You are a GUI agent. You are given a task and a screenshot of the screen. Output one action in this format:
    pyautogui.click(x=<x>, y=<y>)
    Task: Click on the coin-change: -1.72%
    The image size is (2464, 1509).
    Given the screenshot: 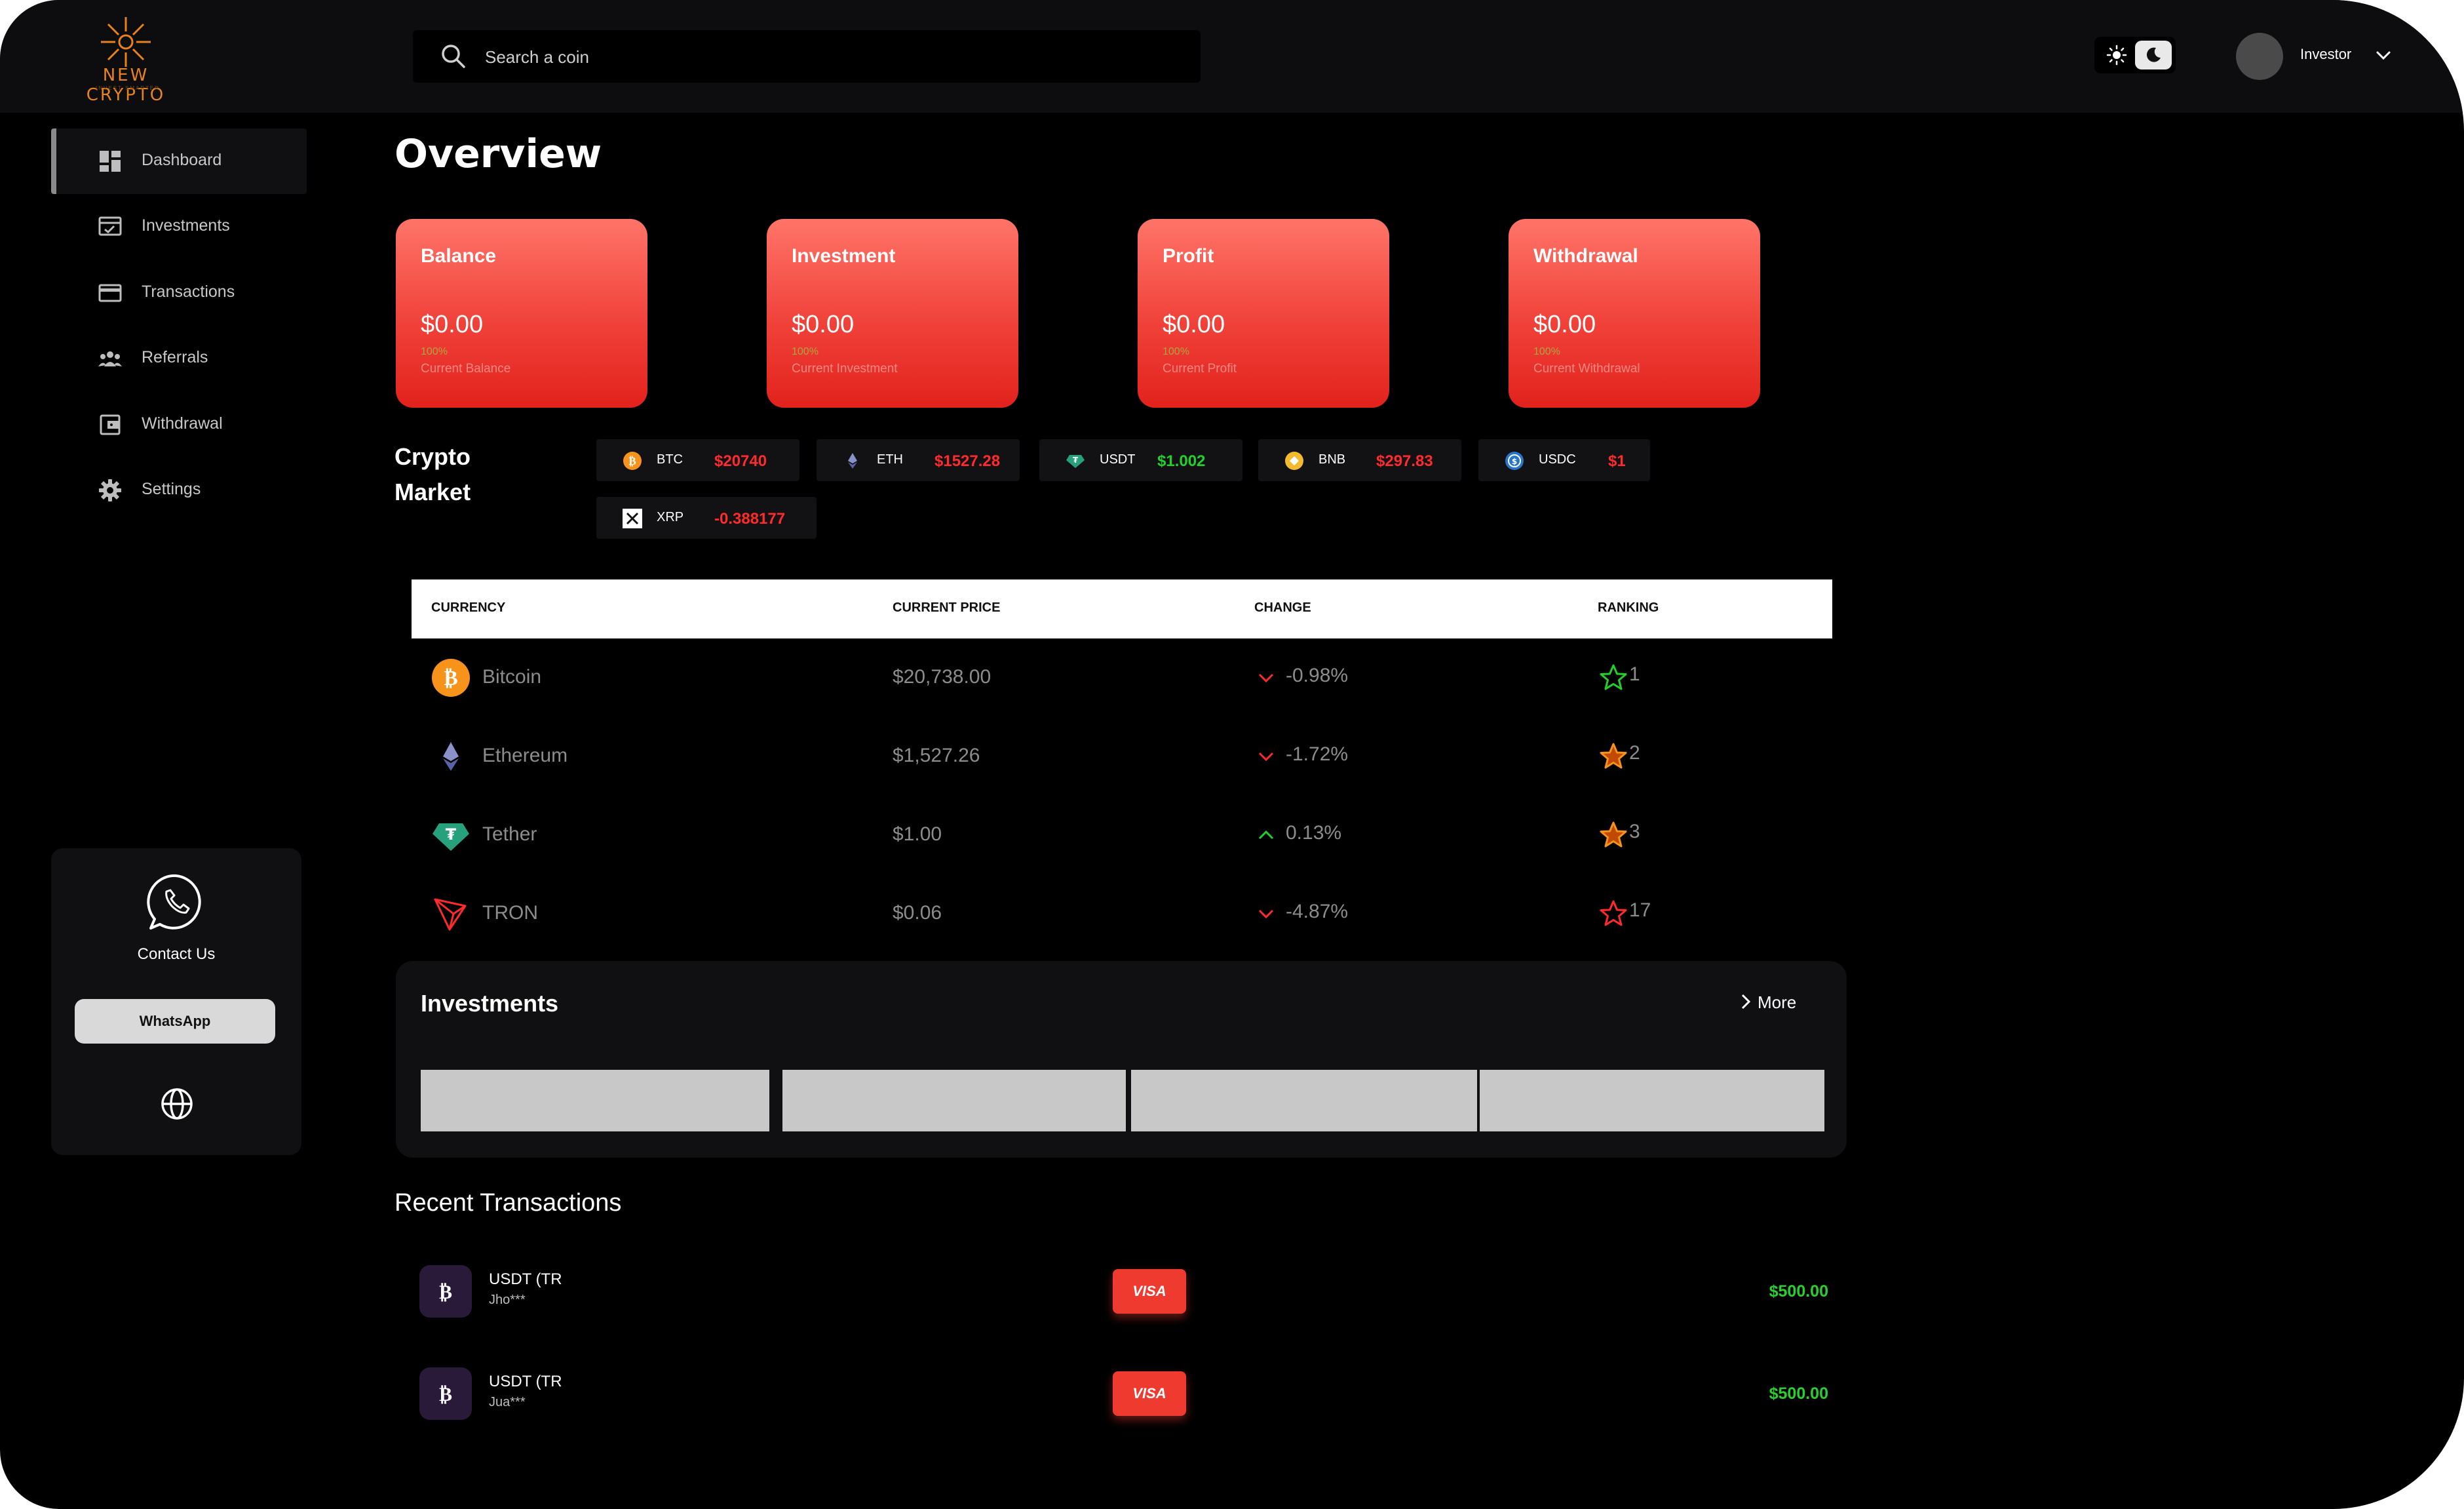 What is the action you would take?
    pyautogui.click(x=1317, y=754)
    